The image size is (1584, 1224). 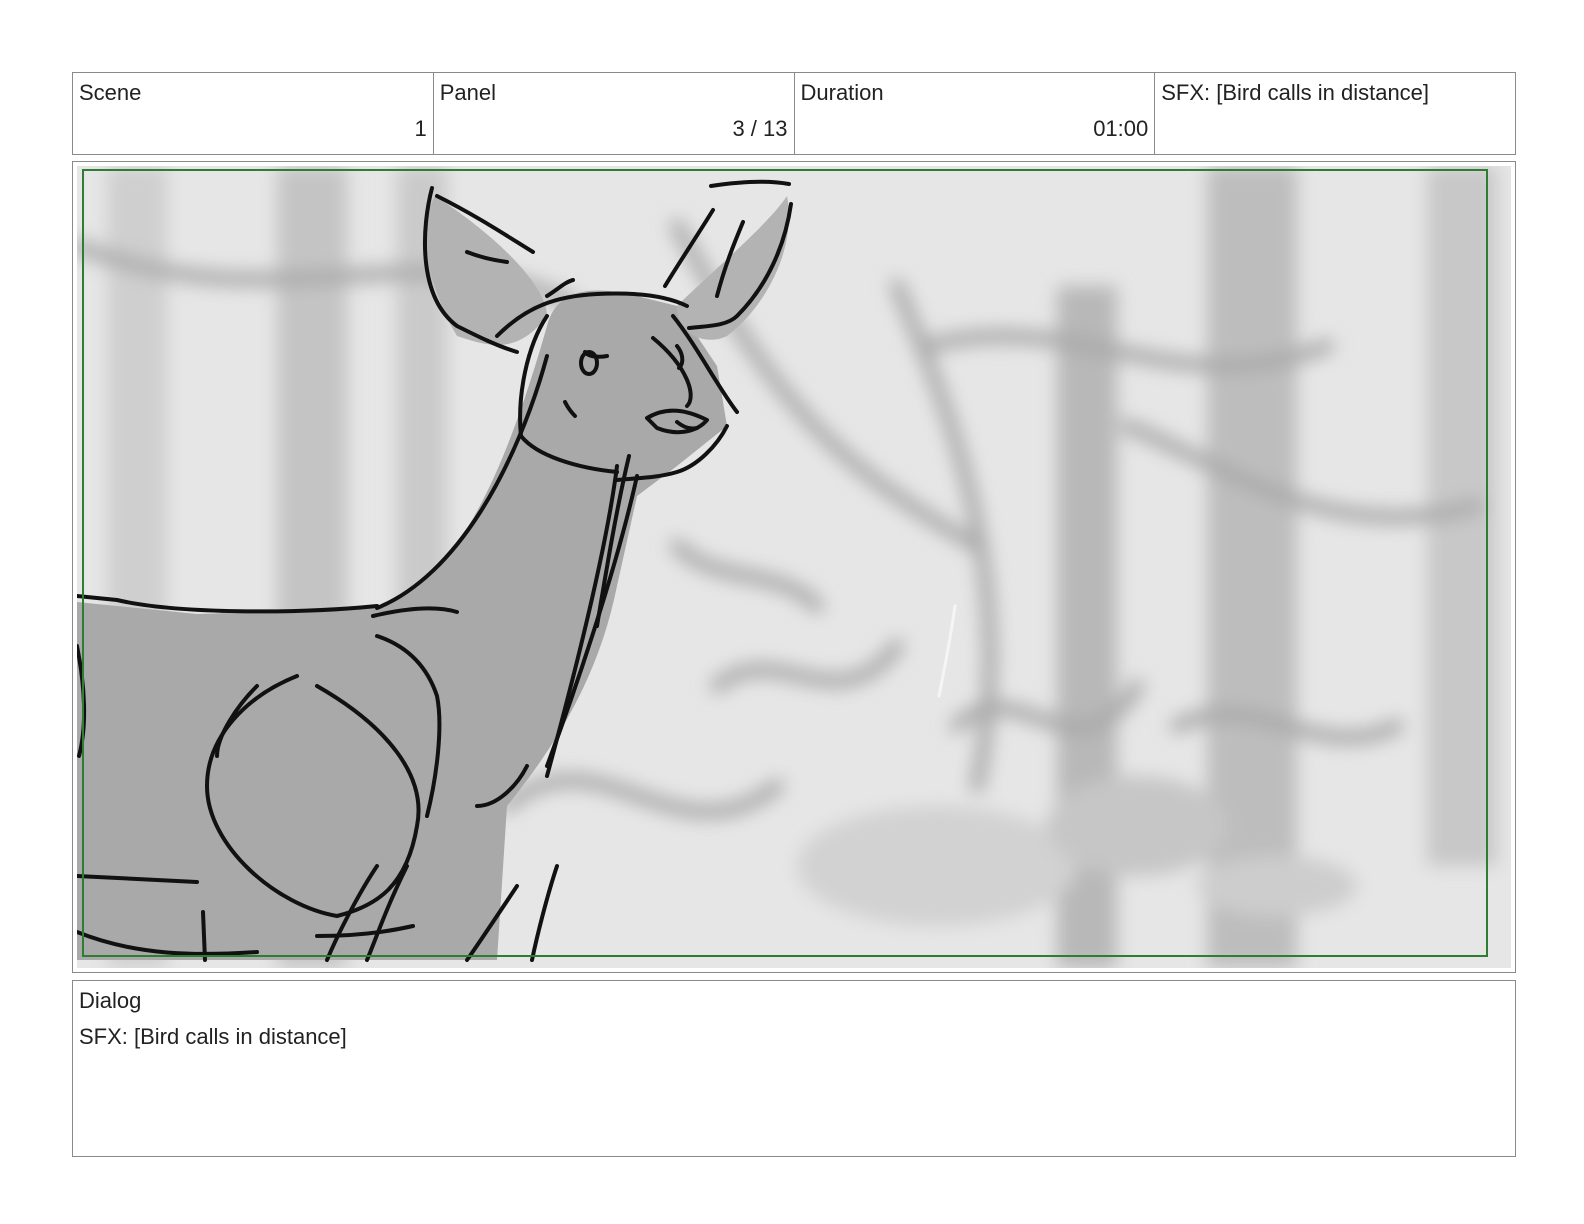 What do you see at coordinates (1120, 129) in the screenshot?
I see `duration-value: 01:00` at bounding box center [1120, 129].